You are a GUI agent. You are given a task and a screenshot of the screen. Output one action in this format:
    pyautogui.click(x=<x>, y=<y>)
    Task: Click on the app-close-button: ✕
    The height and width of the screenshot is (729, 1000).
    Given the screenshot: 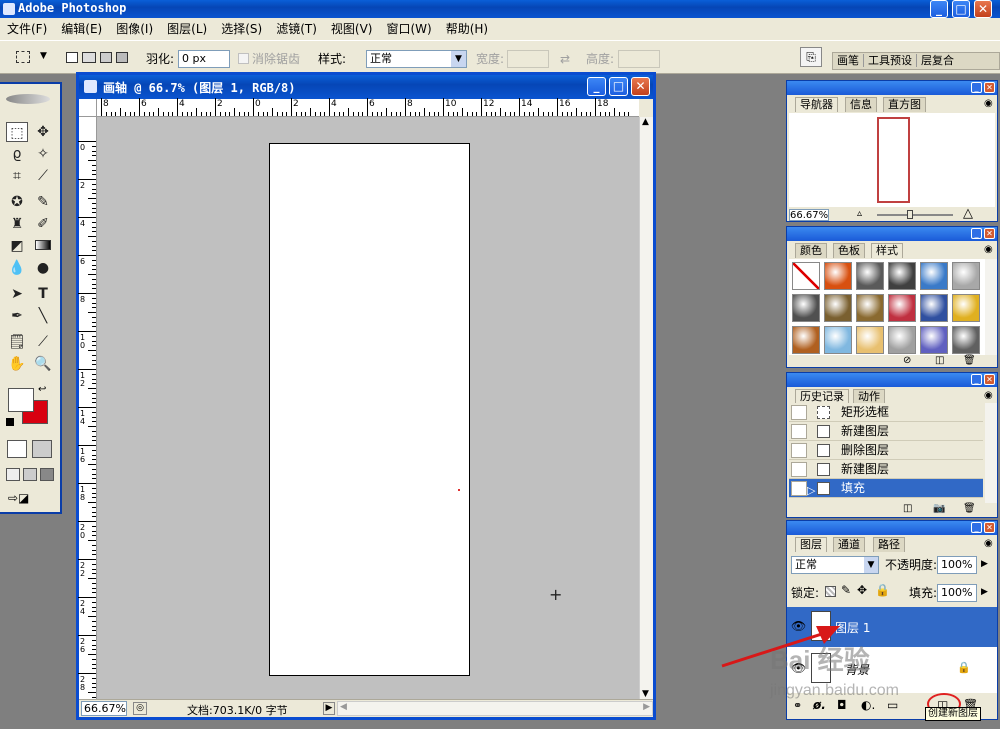 What is the action you would take?
    pyautogui.click(x=983, y=9)
    